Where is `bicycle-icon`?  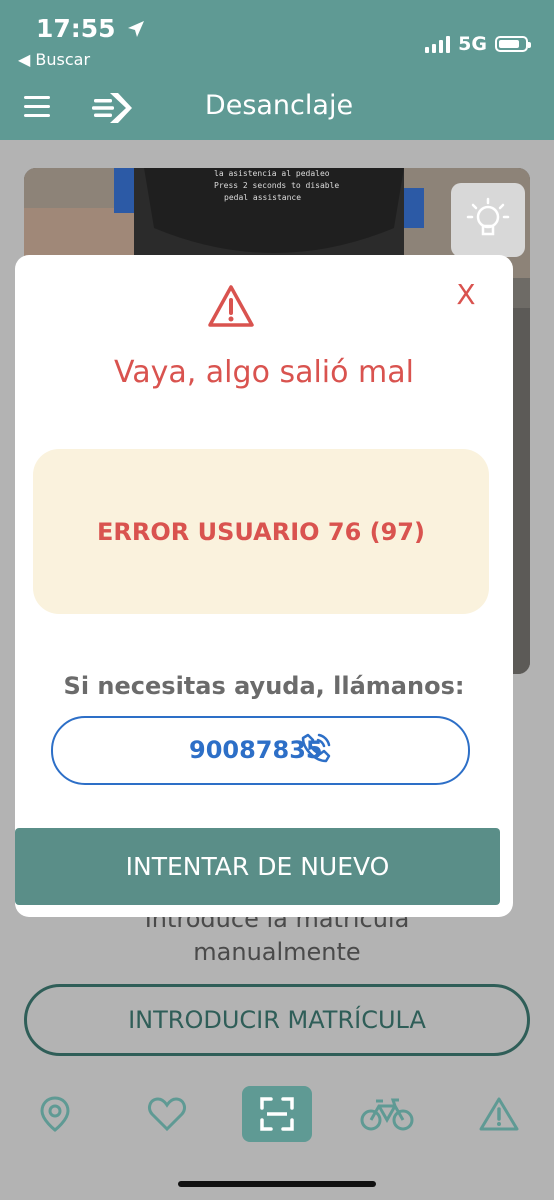 bicycle-icon is located at coordinates (387, 1114).